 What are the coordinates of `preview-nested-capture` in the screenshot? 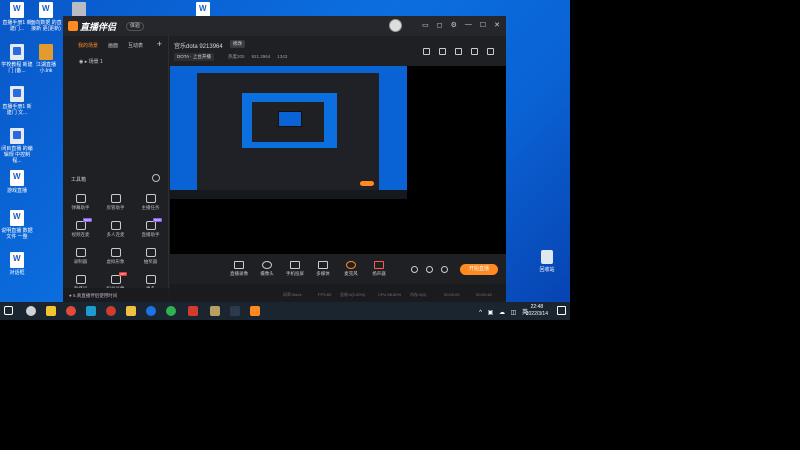 It's located at (289, 120).